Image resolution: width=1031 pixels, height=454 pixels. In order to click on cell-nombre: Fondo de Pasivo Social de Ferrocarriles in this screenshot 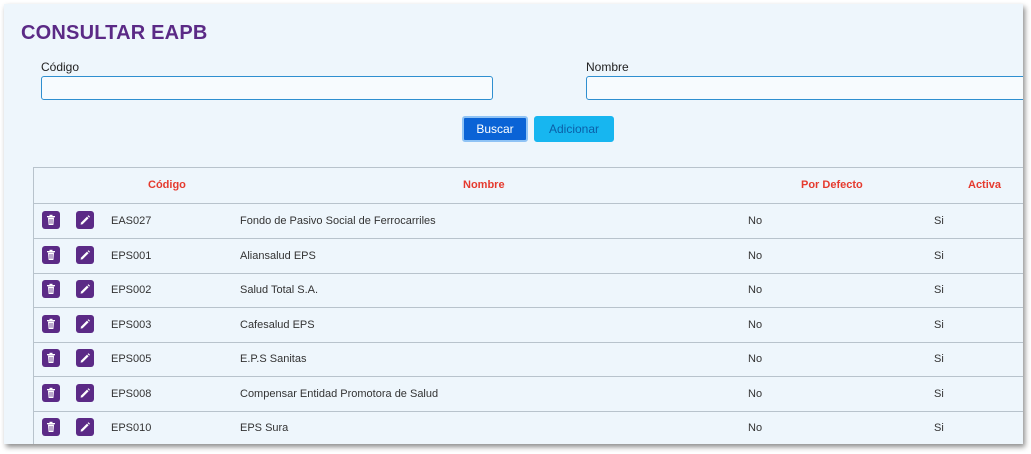, I will do `click(338, 221)`.